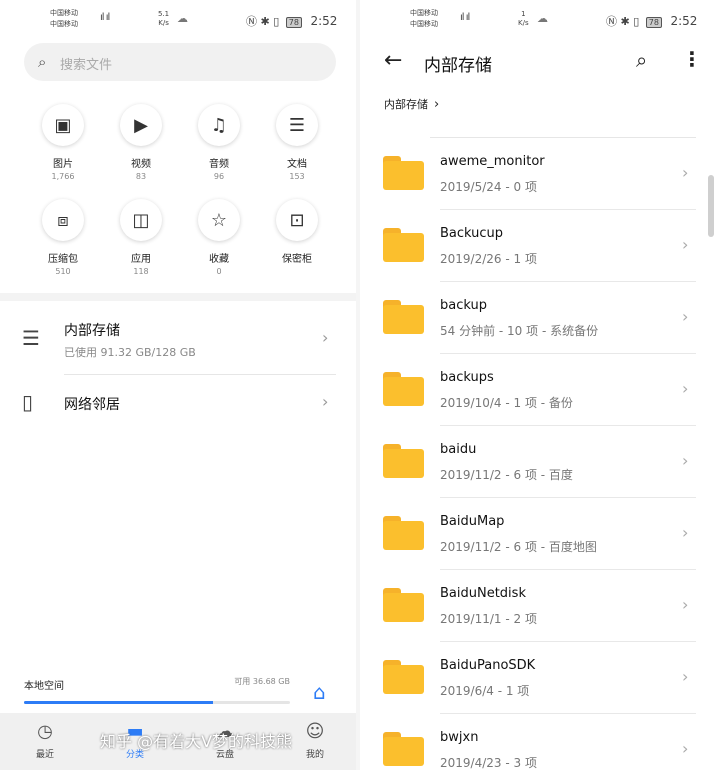  I want to click on search-input: ⌕ 搜索文件, so click(180, 62).